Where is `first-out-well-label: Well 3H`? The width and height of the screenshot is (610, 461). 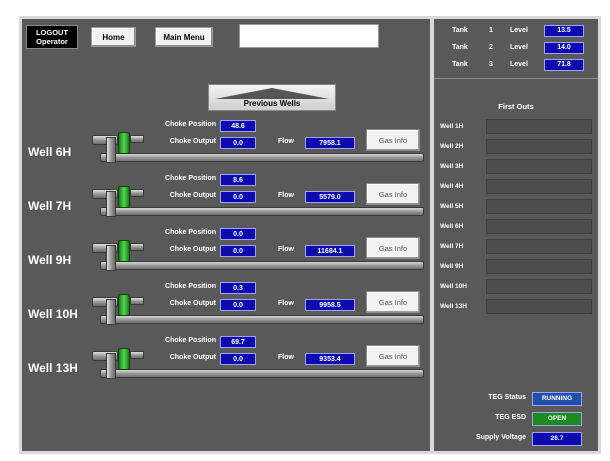
first-out-well-label: Well 3H is located at coordinates (452, 166).